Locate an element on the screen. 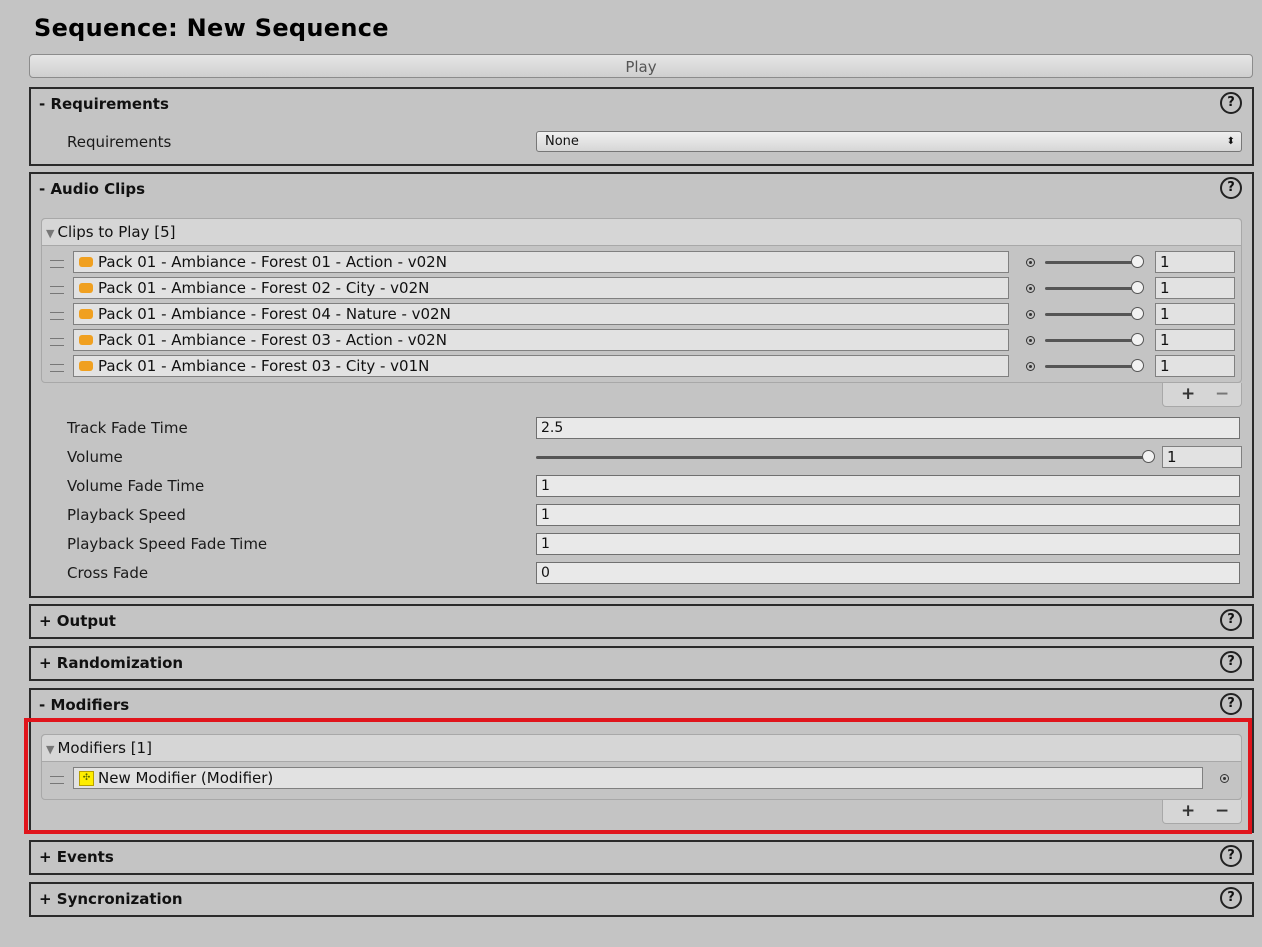  foldout-triangle-icon: ▼ is located at coordinates (50, 233).